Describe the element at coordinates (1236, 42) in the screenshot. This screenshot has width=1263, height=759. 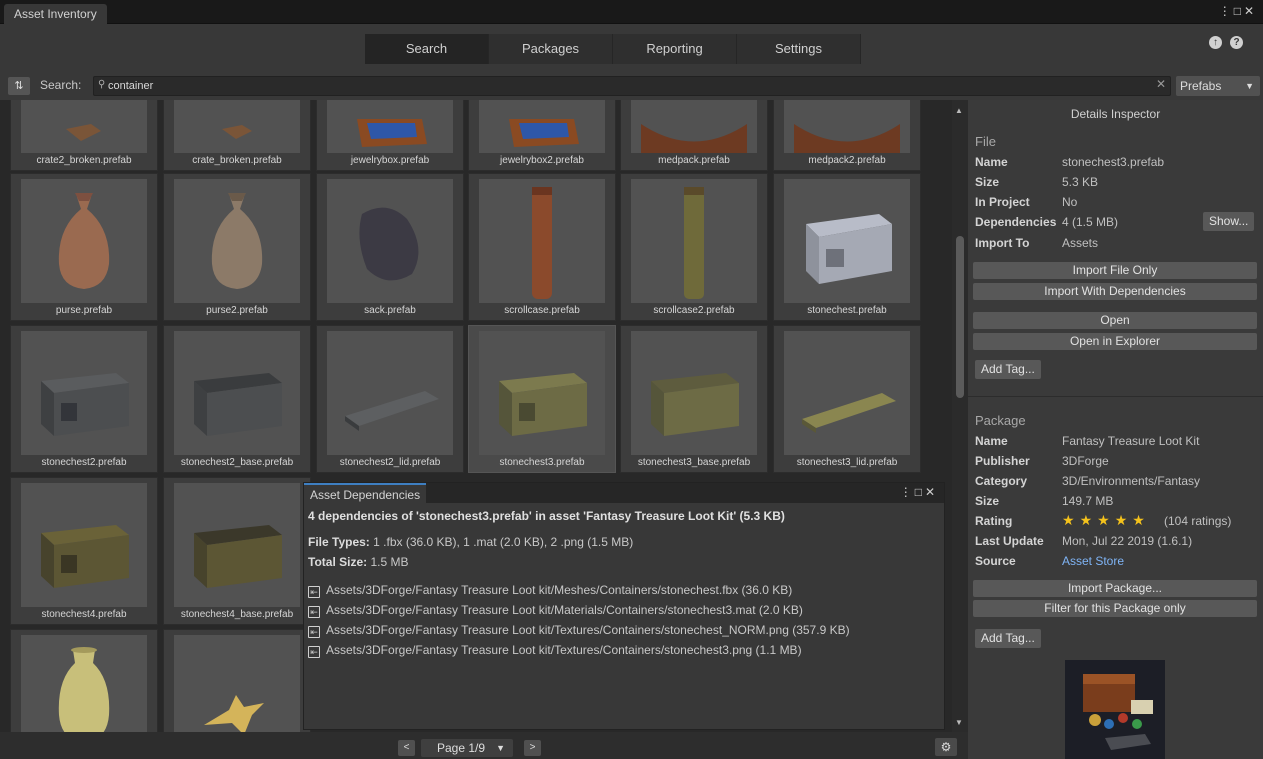
I see `help-icon: ?` at that location.